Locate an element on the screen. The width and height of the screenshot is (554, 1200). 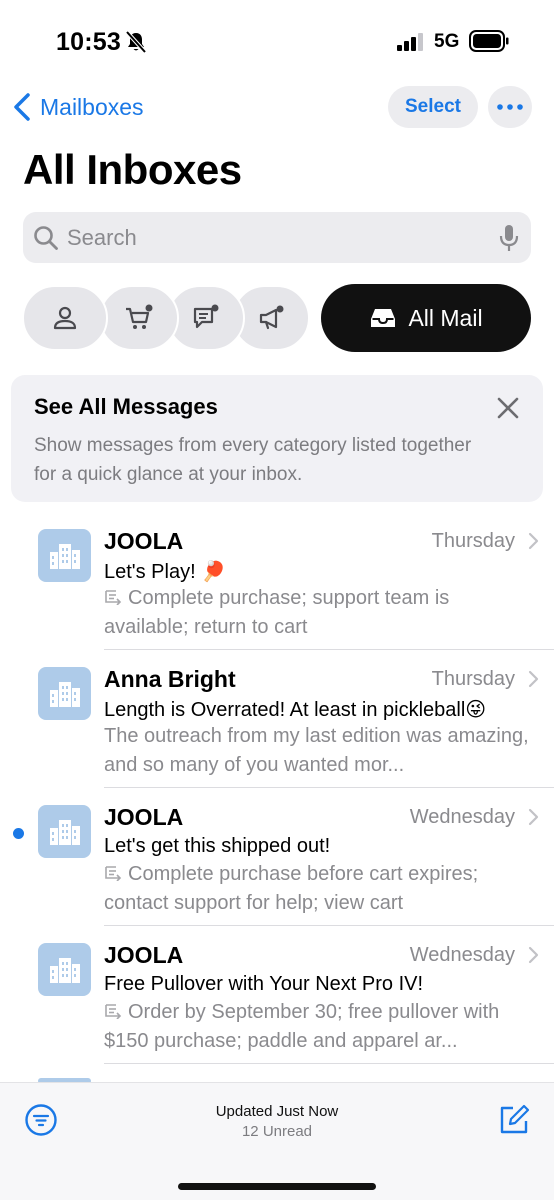
signal-icon is located at coordinates (410, 42).